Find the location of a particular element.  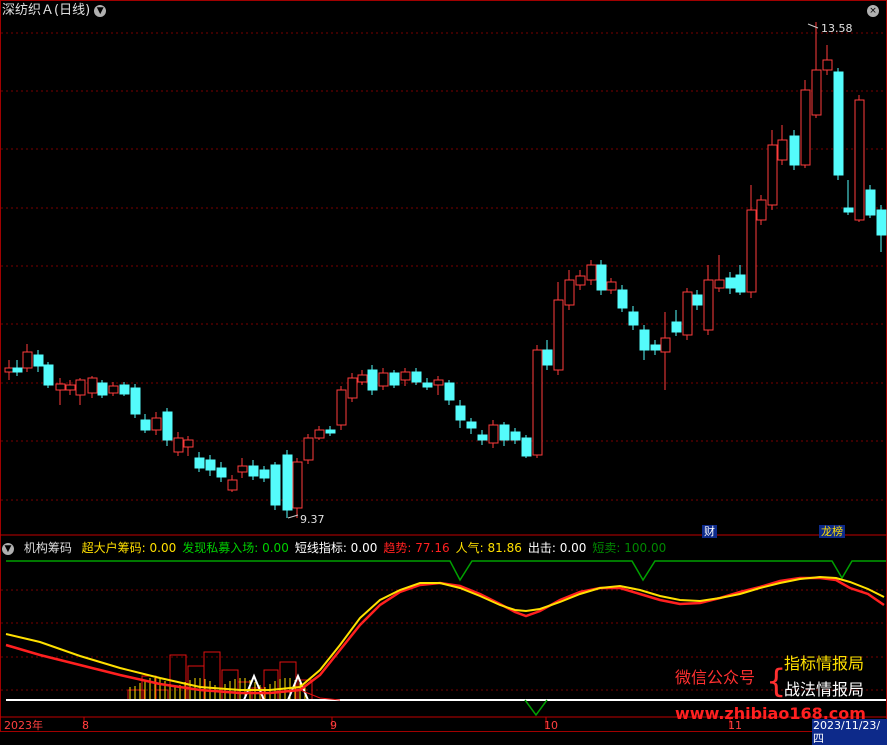

cursor-date: 2023/11/23/四 is located at coordinates (849, 732).